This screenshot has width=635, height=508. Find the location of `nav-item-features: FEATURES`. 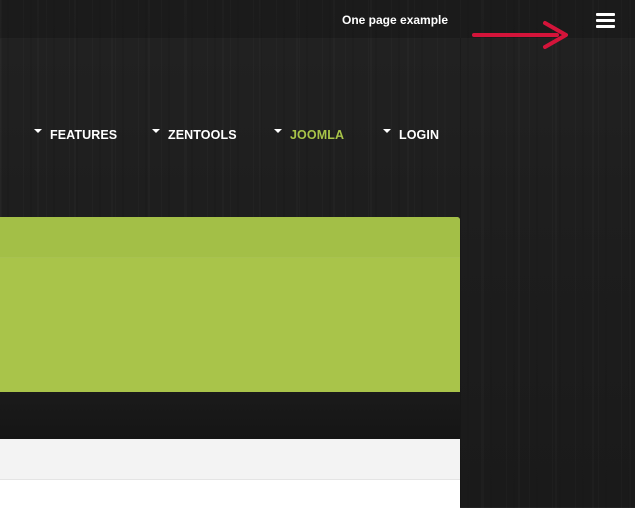

nav-item-features: FEATURES is located at coordinates (75, 135).